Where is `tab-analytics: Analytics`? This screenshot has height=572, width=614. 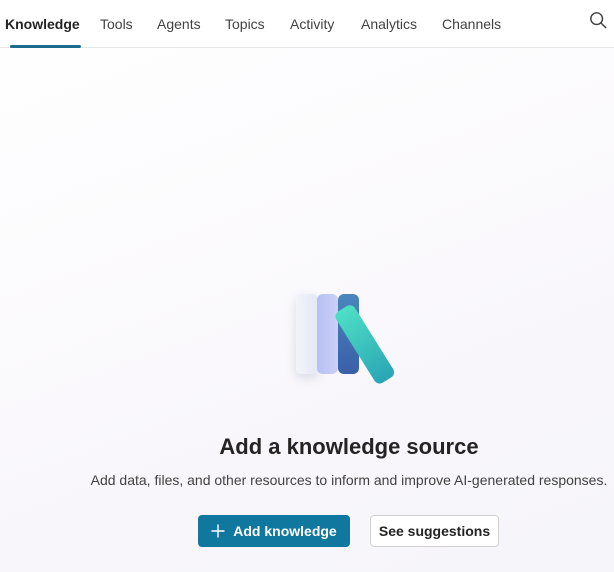 tab-analytics: Analytics is located at coordinates (389, 23).